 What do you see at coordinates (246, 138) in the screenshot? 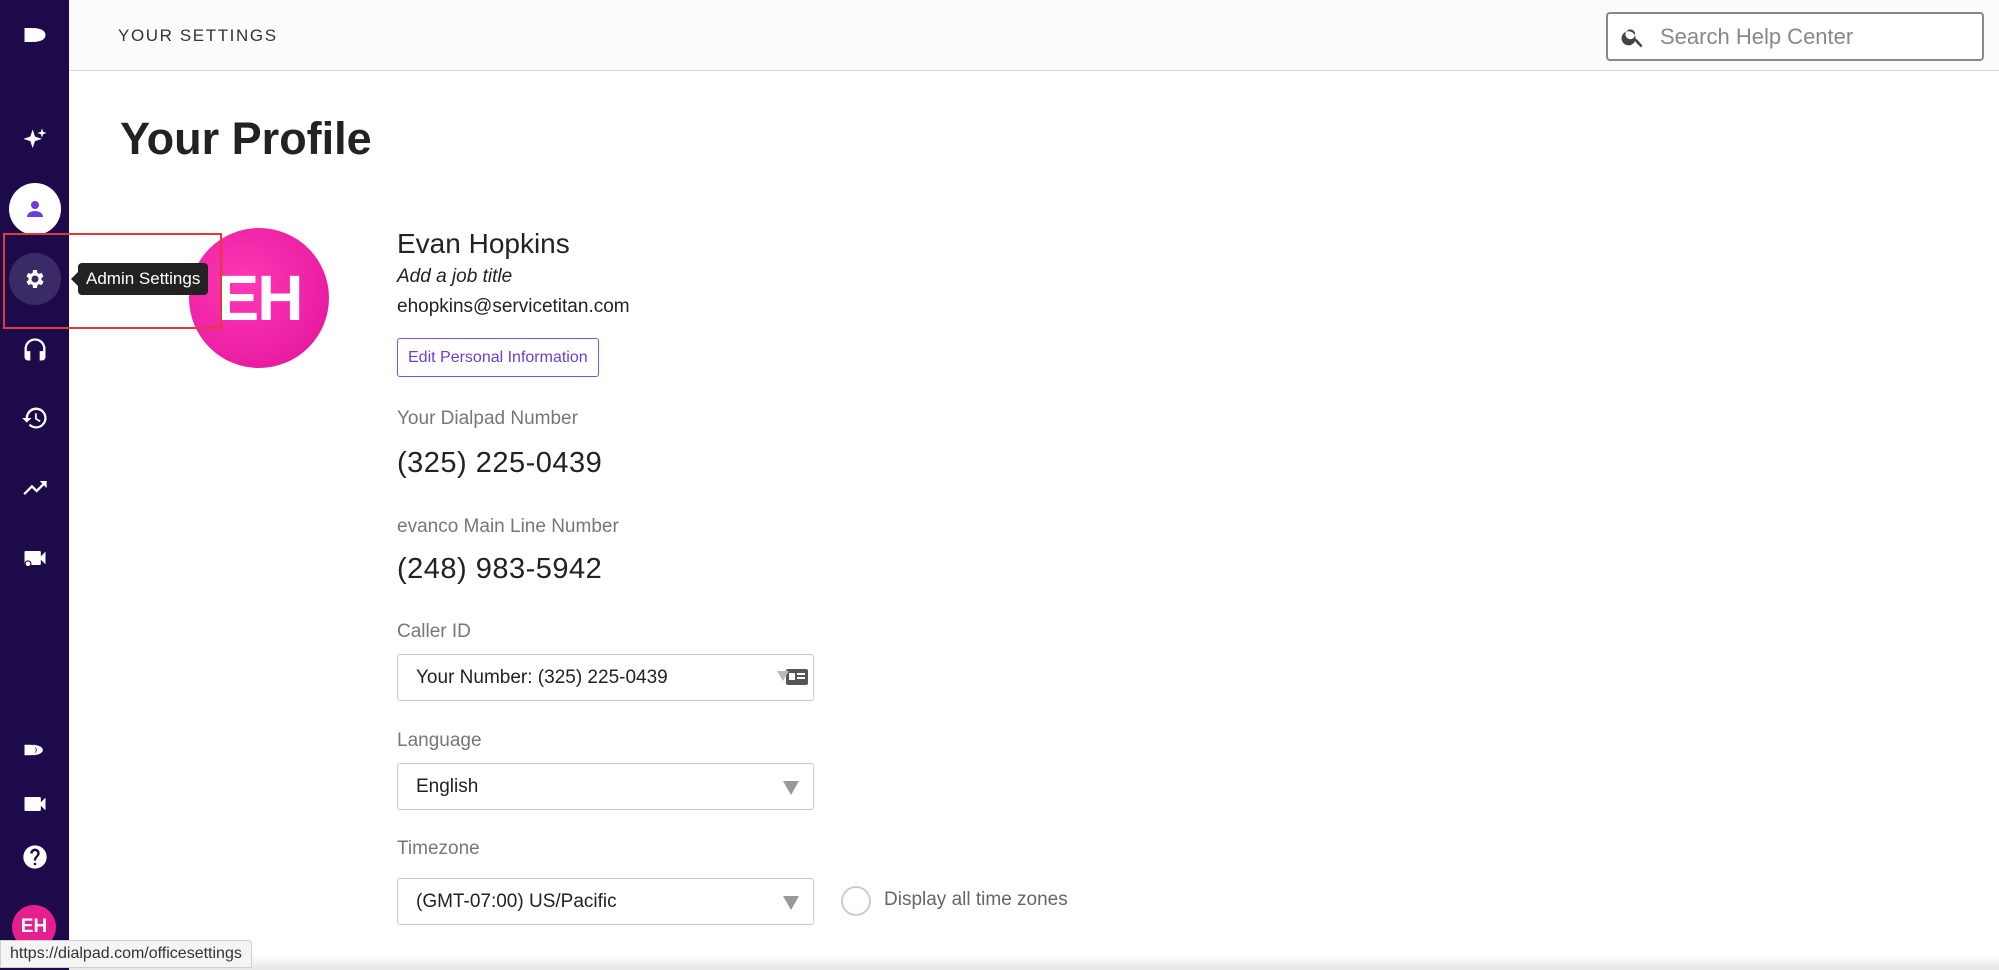
I see `page-title: Your Profile` at bounding box center [246, 138].